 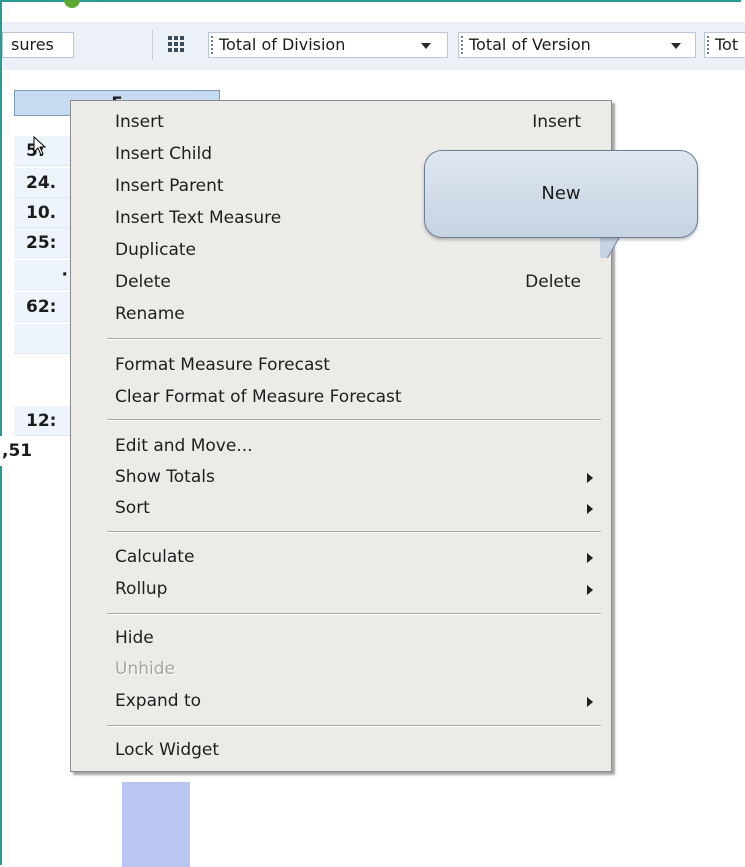 I want to click on callout-tail, so click(x=617, y=253).